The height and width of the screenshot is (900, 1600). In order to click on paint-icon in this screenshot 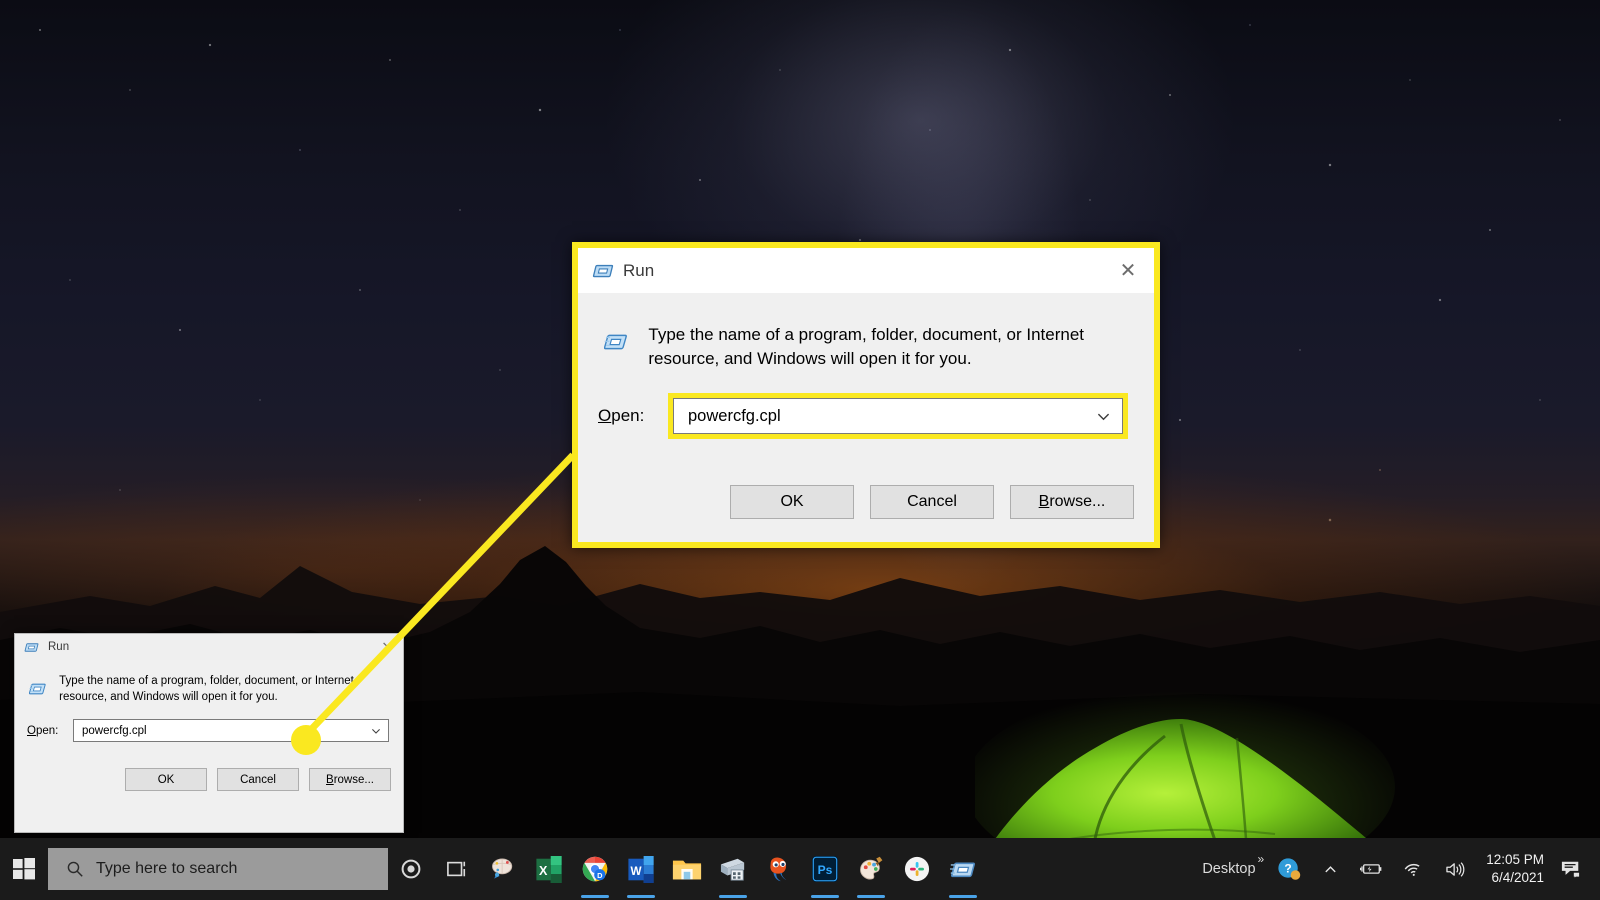, I will do `click(871, 868)`.